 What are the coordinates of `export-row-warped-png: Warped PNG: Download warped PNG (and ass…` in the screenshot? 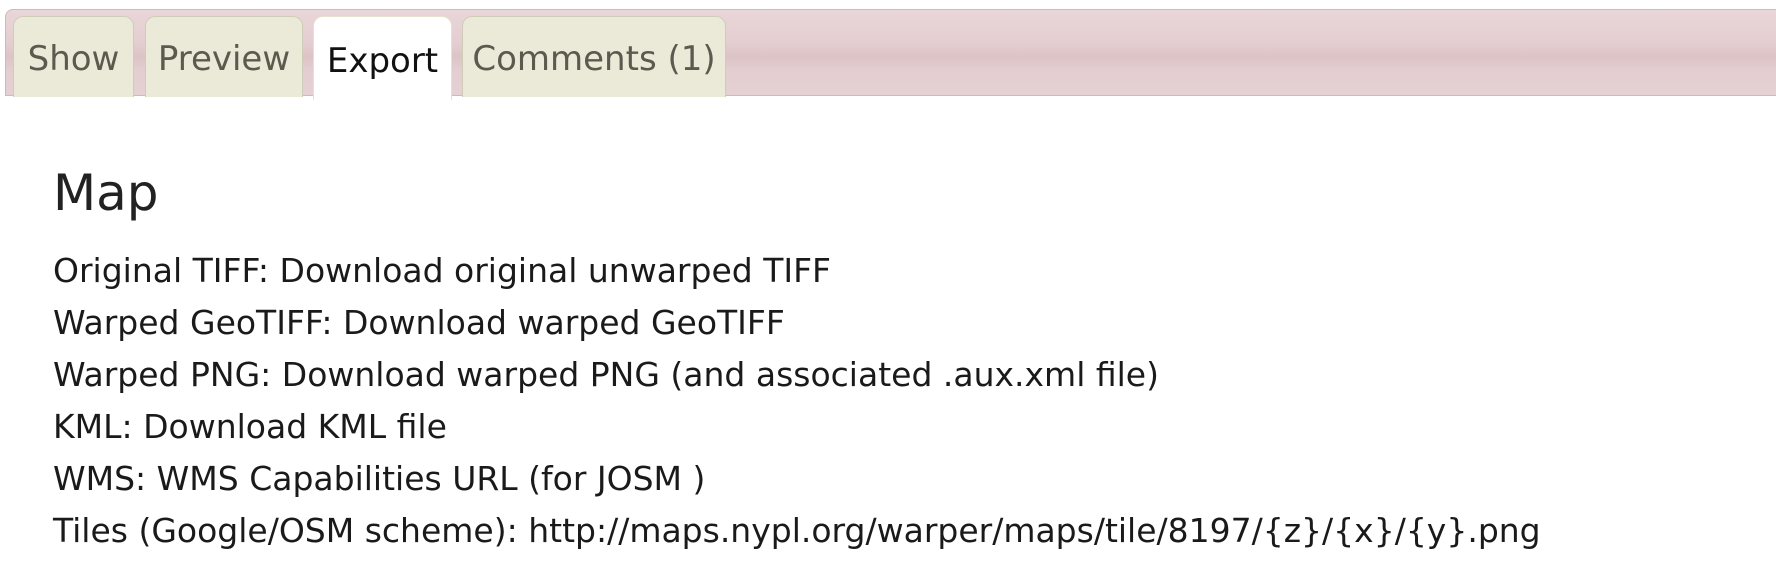 It's located at (914, 375).